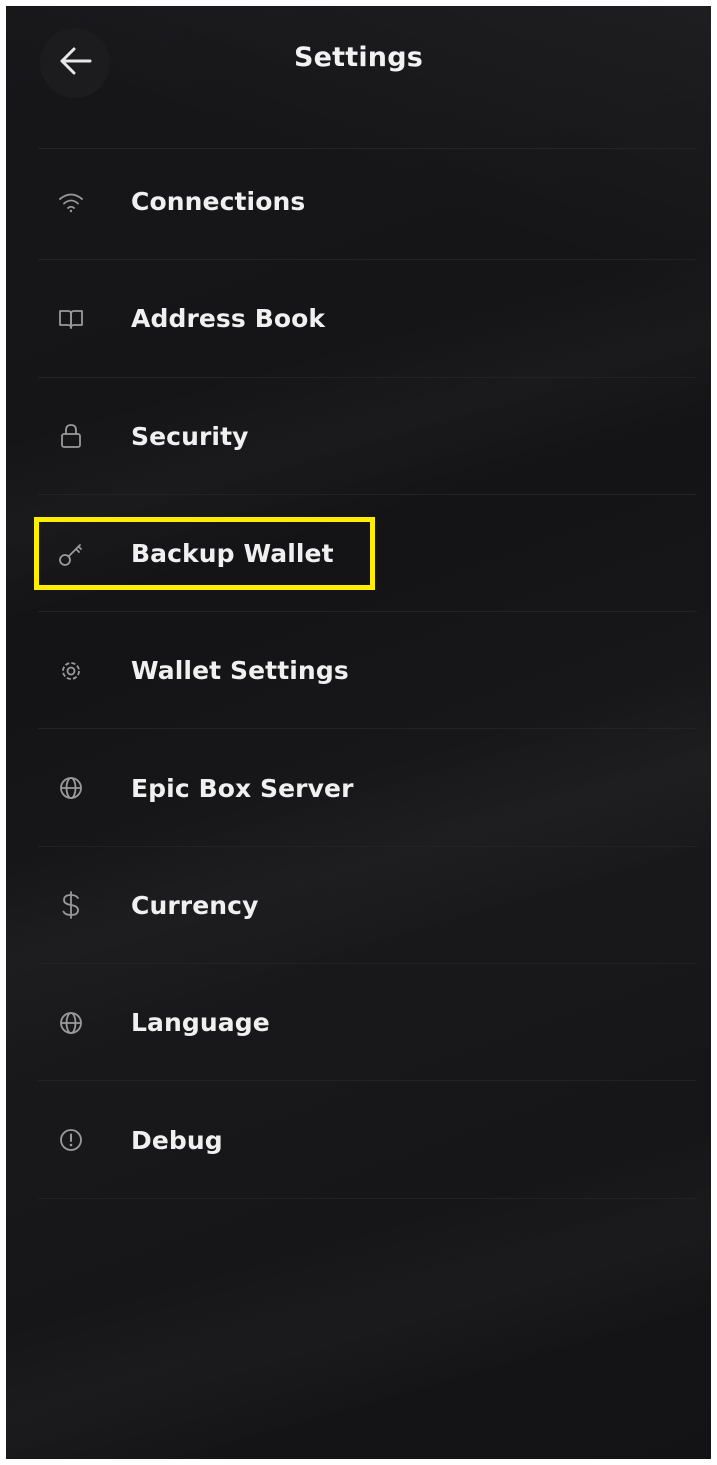 The width and height of the screenshot is (717, 1465). Describe the element at coordinates (240, 671) in the screenshot. I see `menu-item-label: Wallet Settings` at that location.